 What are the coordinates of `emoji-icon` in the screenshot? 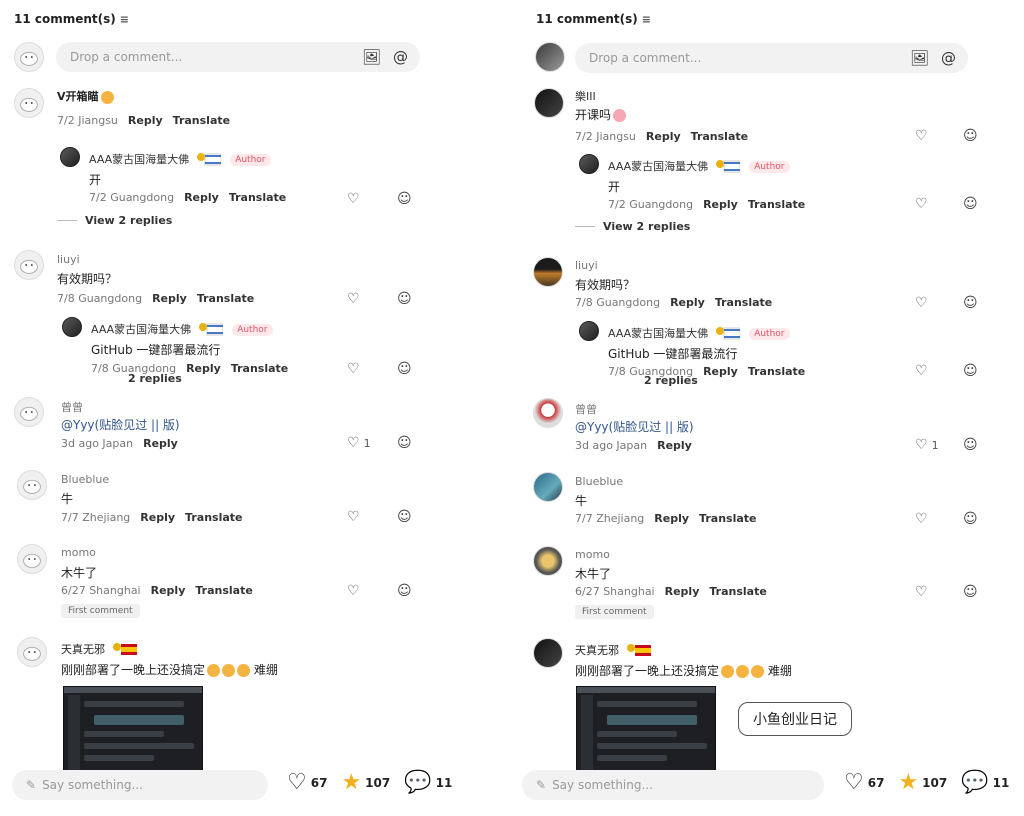 It's located at (758, 671).